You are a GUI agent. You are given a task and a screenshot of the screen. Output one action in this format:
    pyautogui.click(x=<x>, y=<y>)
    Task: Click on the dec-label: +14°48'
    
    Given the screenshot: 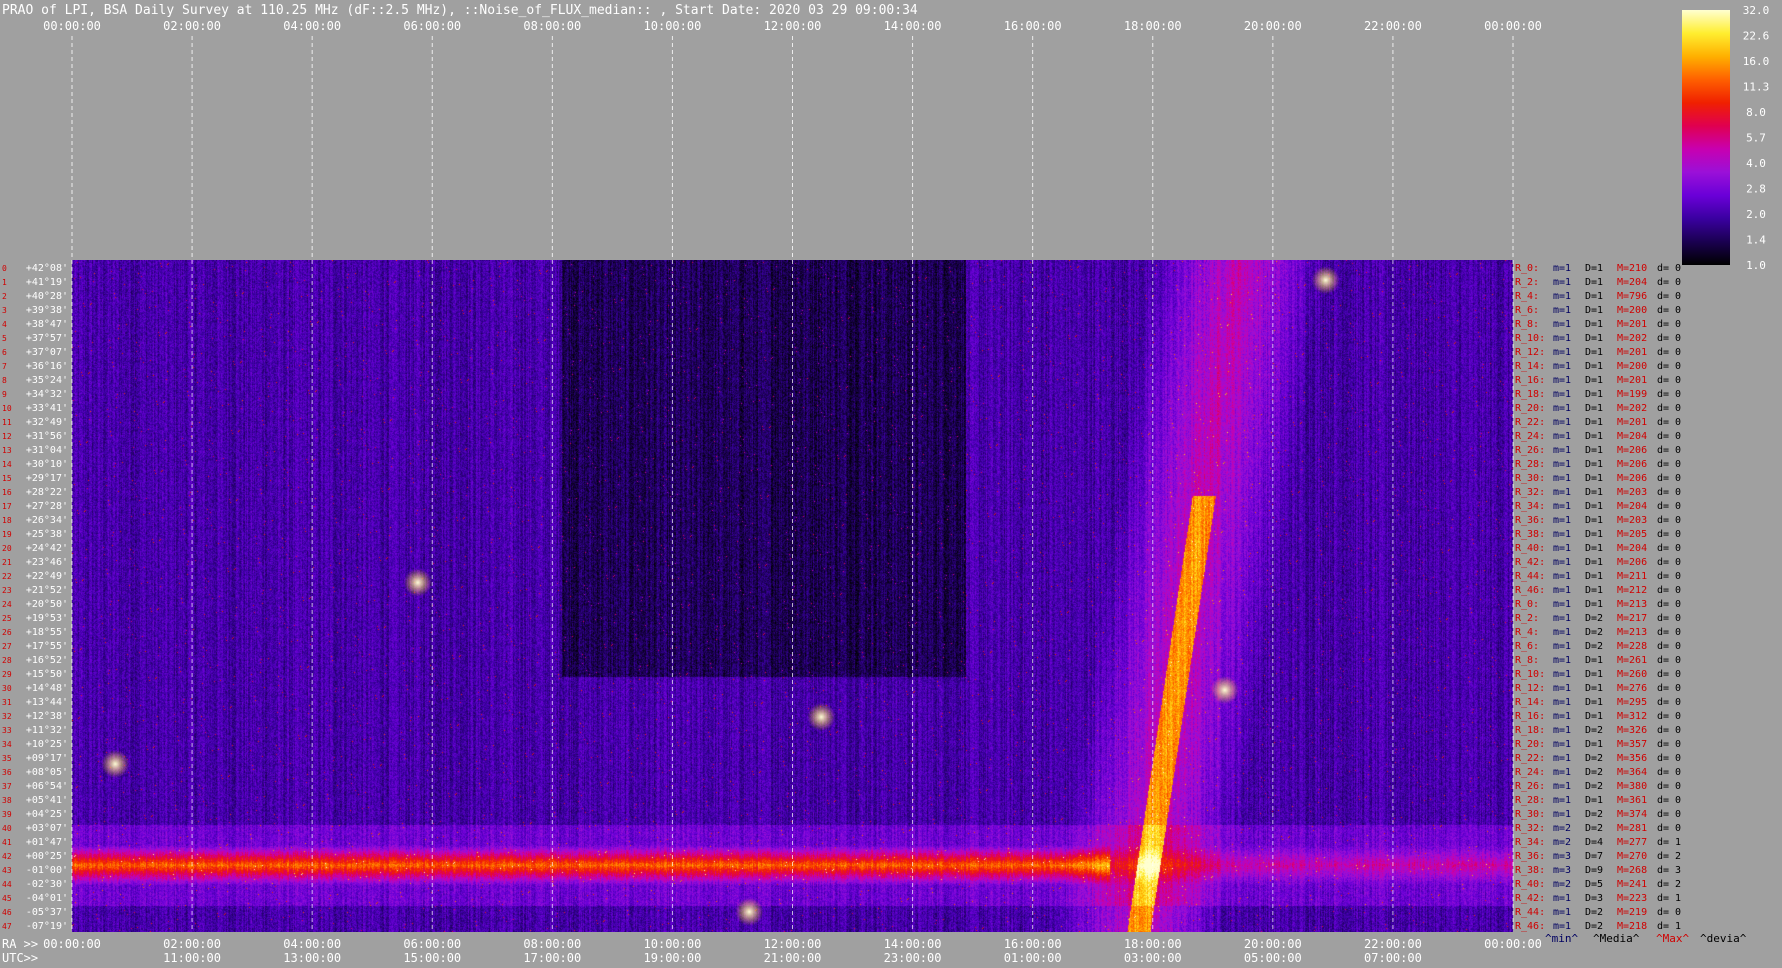 What is the action you would take?
    pyautogui.click(x=47, y=688)
    